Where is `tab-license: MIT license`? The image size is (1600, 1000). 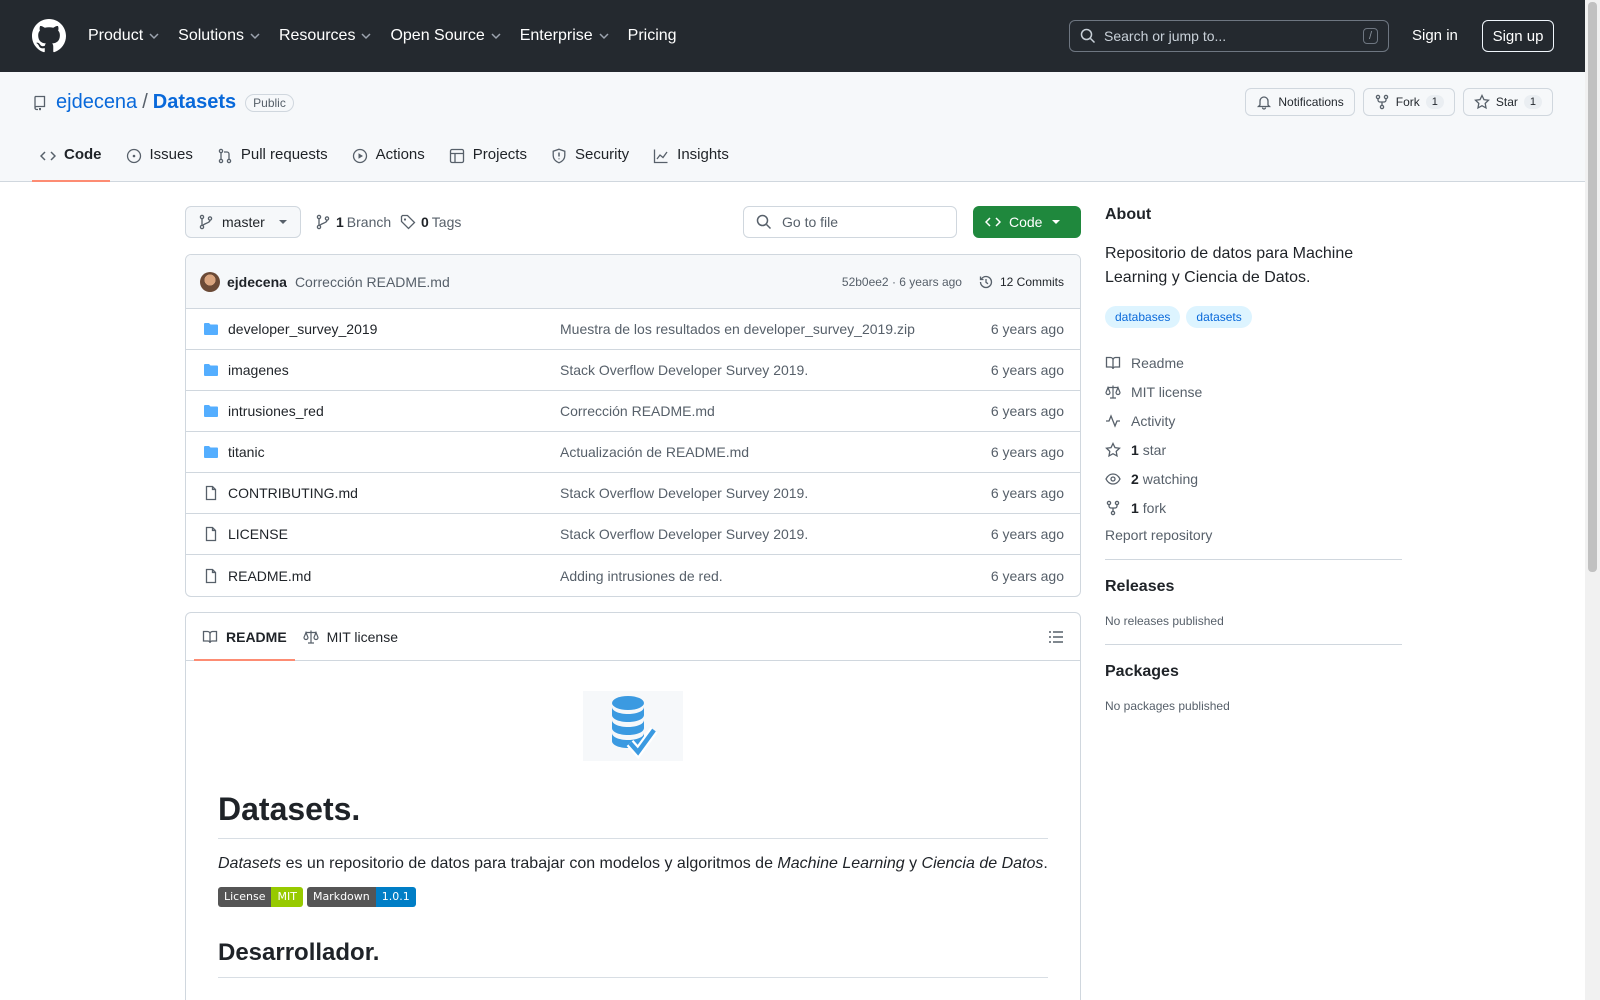 tab-license: MIT license is located at coordinates (350, 637).